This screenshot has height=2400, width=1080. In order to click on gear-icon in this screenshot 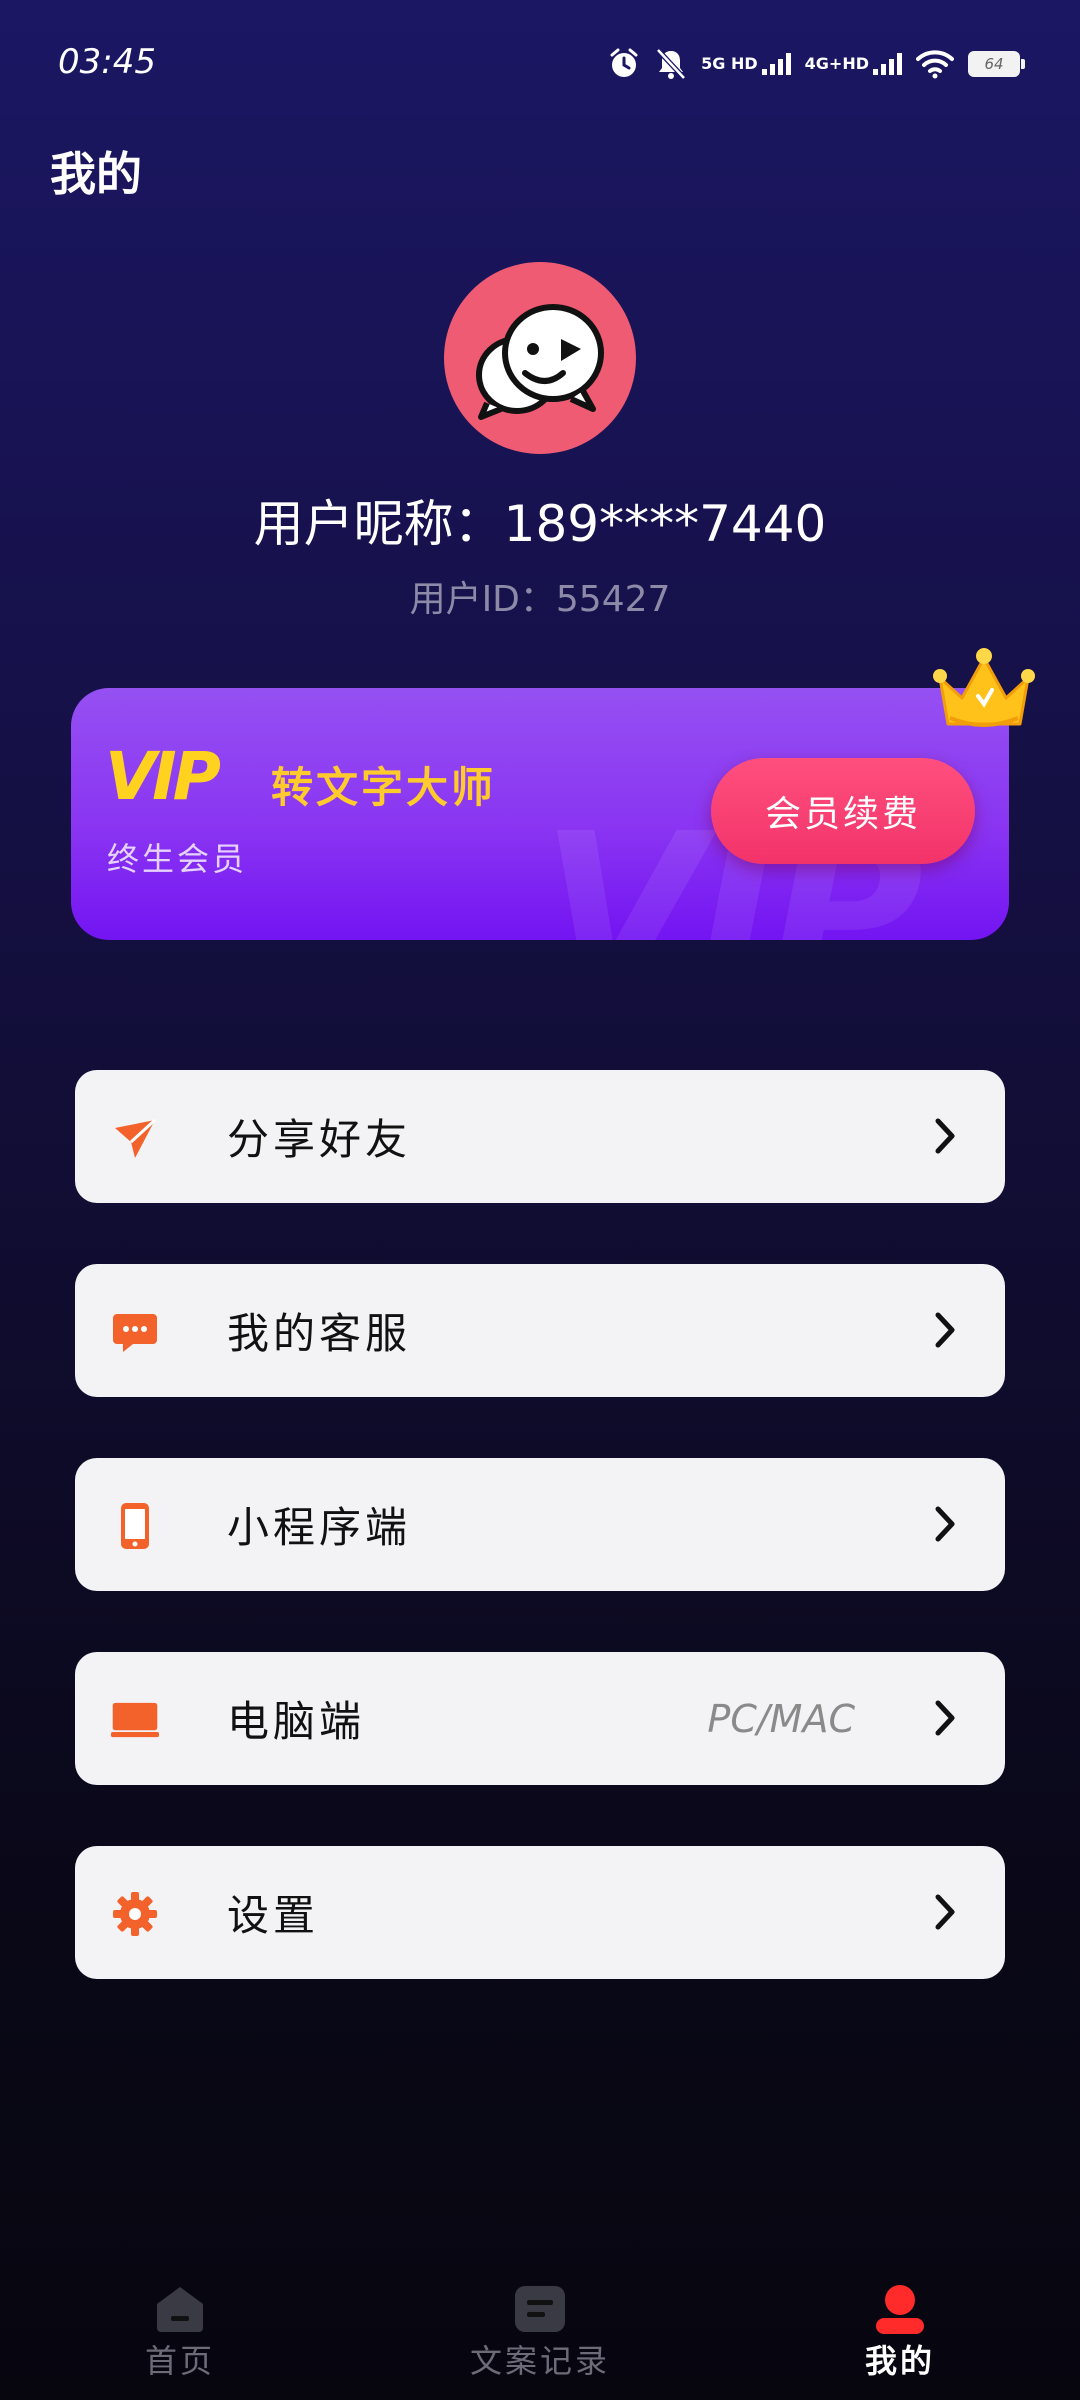, I will do `click(135, 1914)`.